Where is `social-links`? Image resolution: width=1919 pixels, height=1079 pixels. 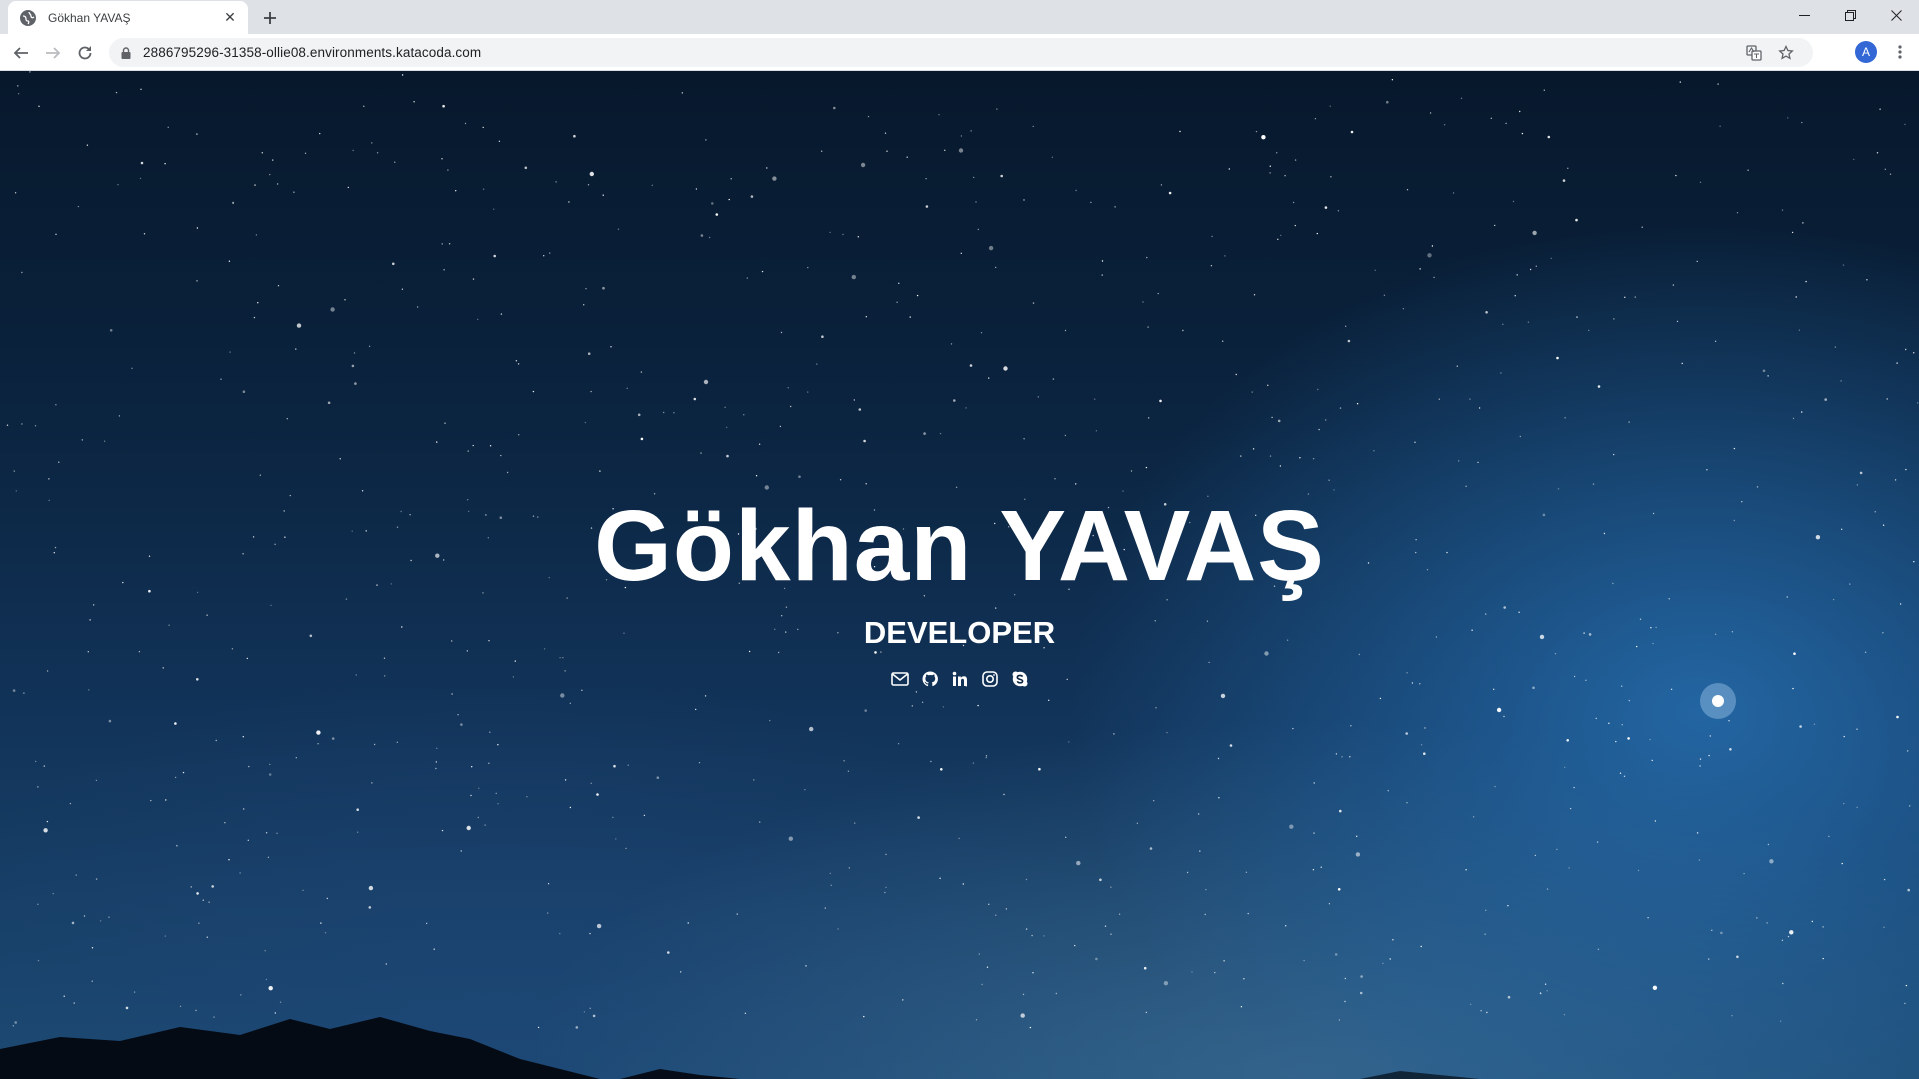 social-links is located at coordinates (959, 678).